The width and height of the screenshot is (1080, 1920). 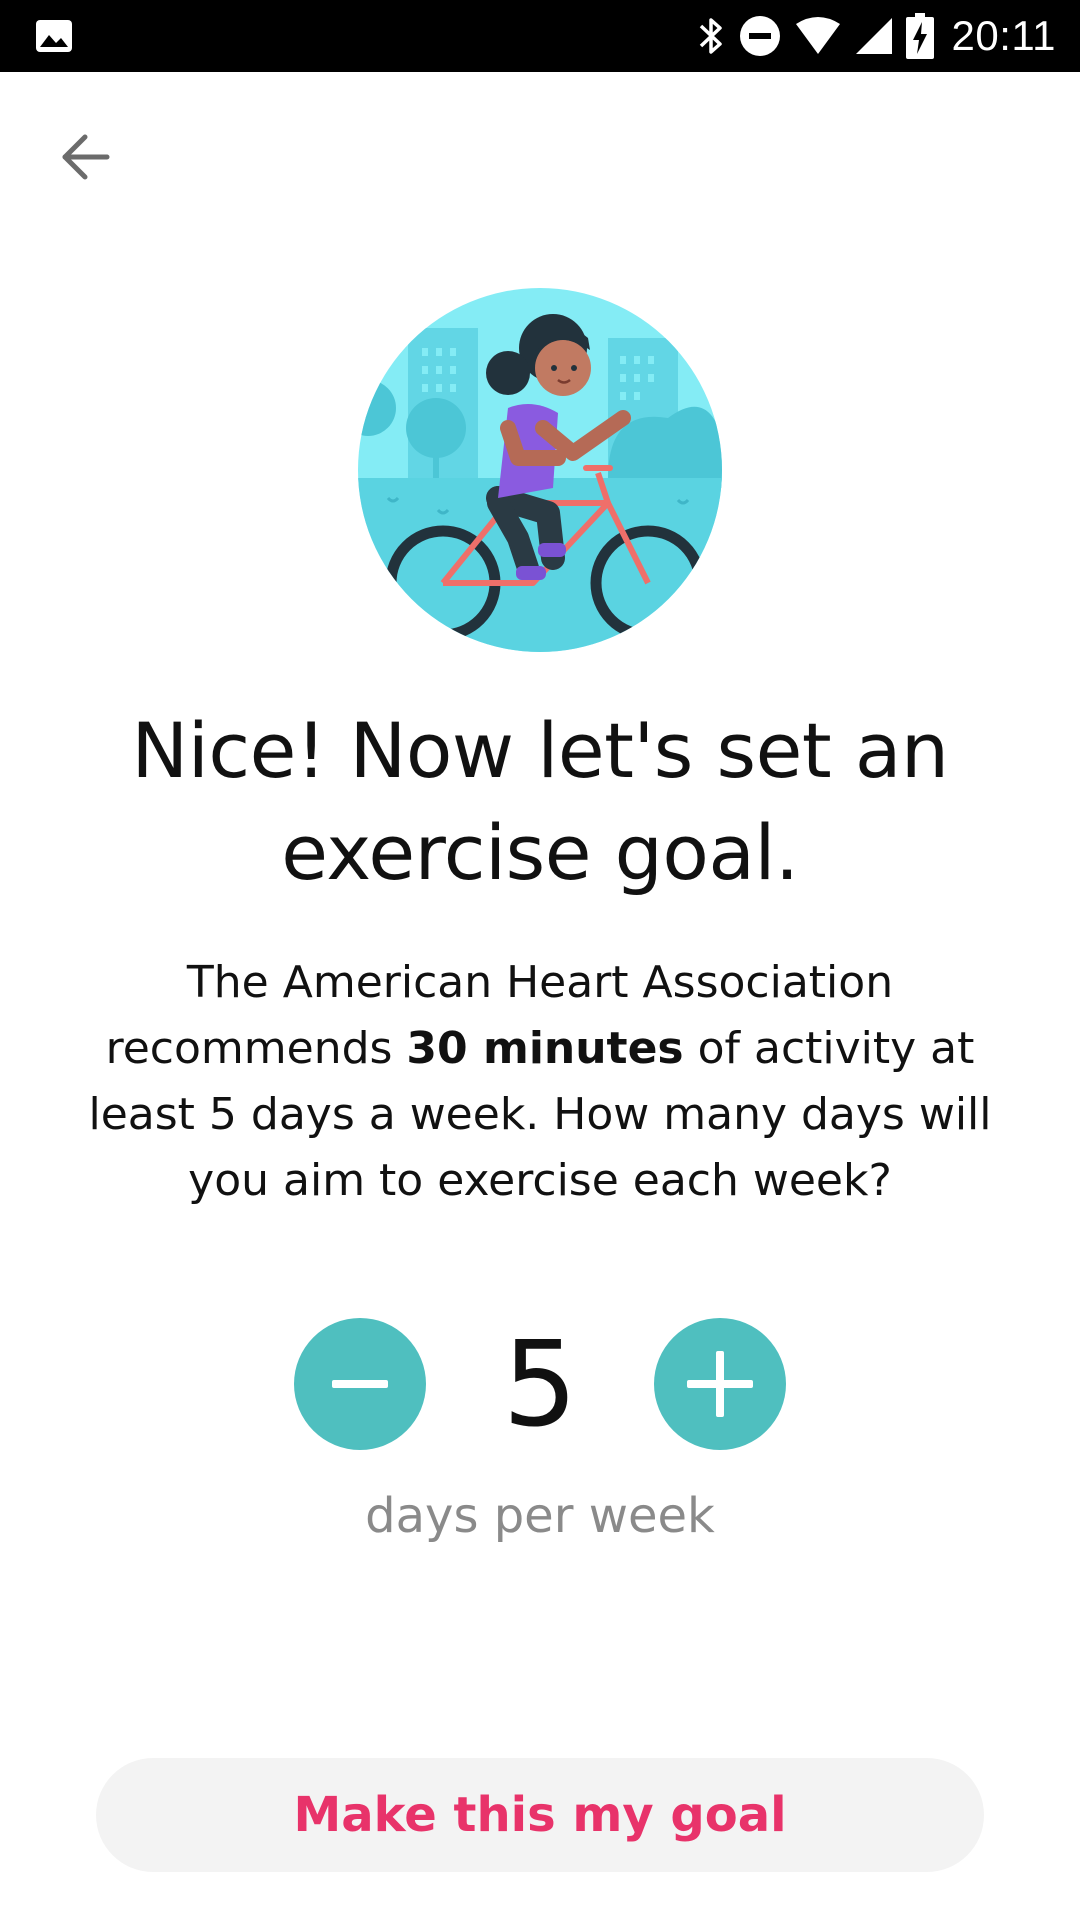 I want to click on cyclist-illustration, so click(x=540, y=470).